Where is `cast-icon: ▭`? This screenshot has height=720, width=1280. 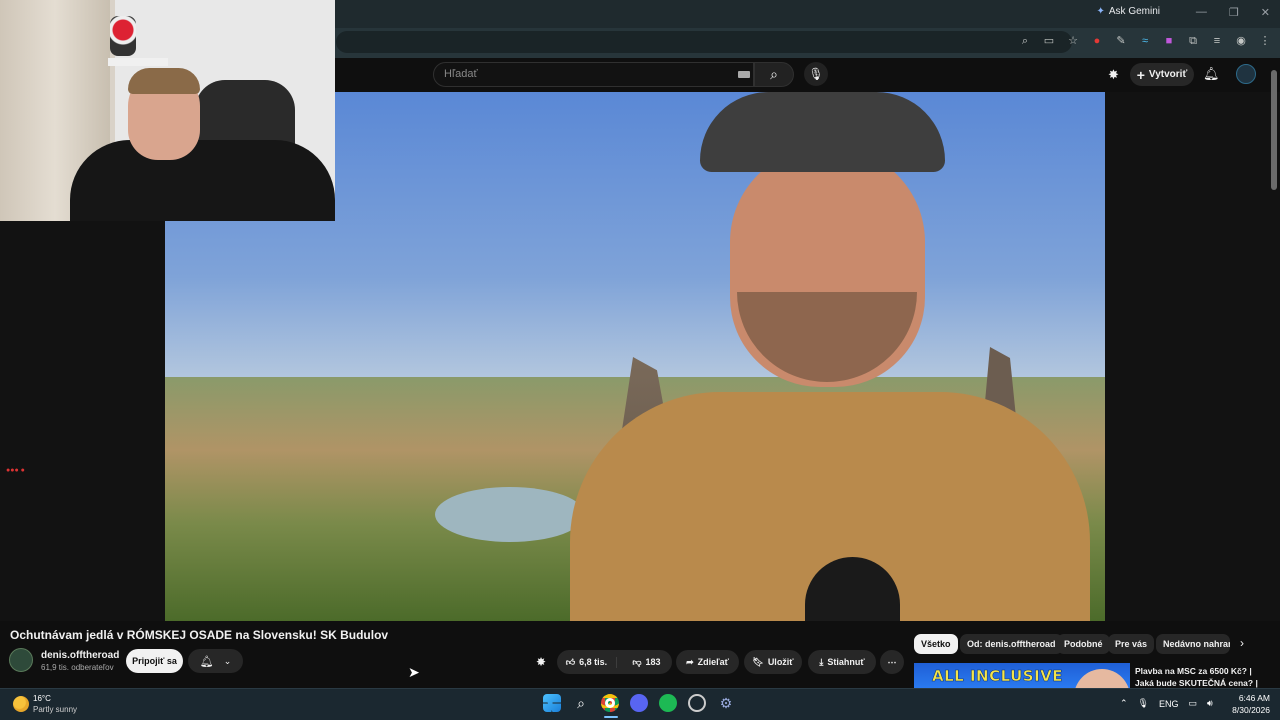
cast-icon: ▭ is located at coordinates (1049, 41).